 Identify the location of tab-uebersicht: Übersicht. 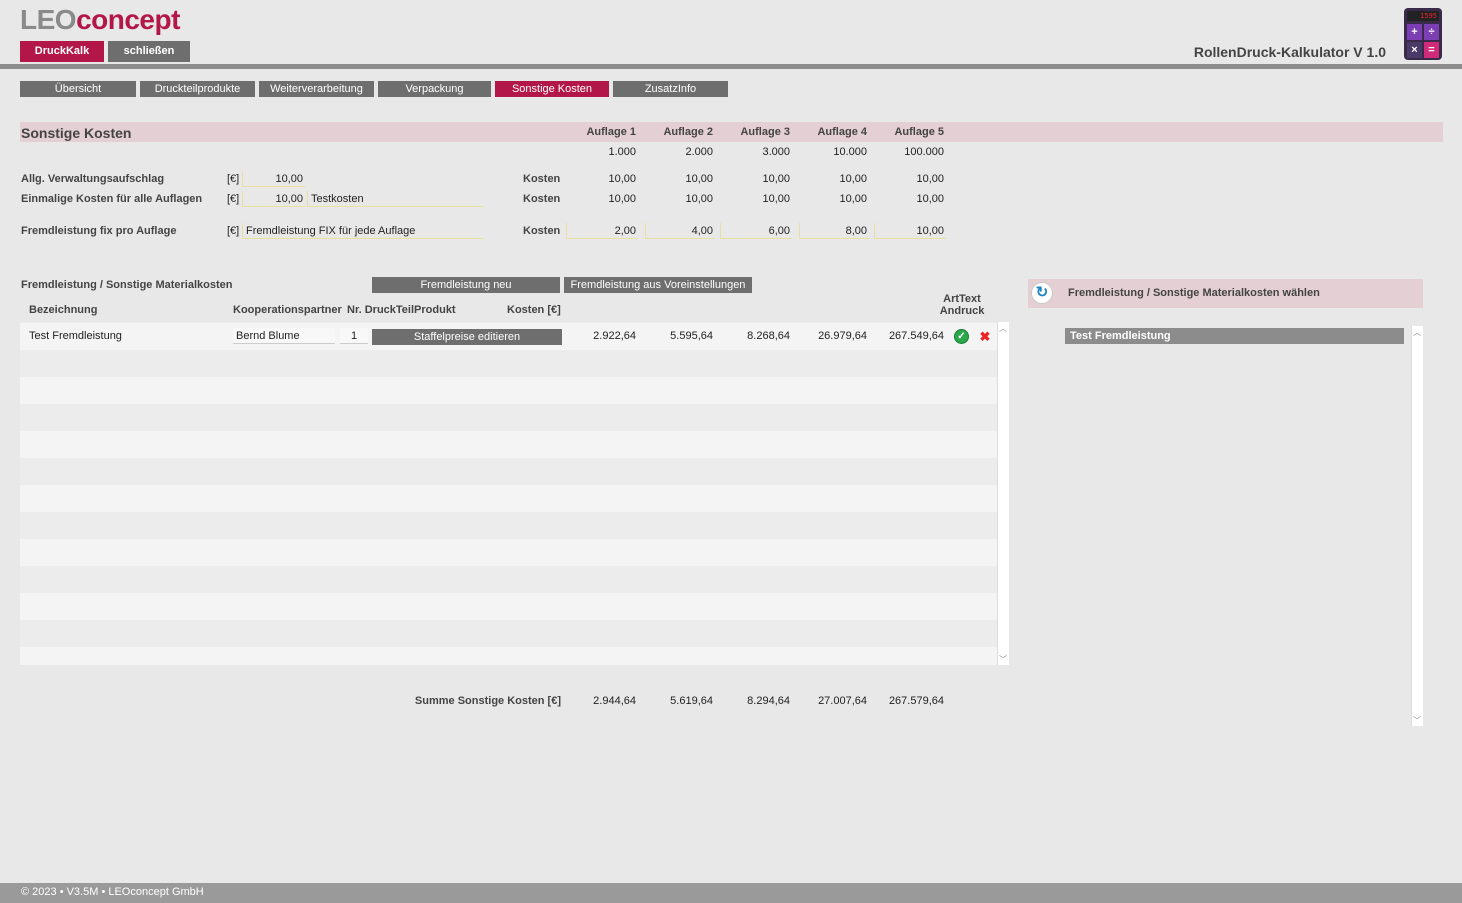
(78, 89).